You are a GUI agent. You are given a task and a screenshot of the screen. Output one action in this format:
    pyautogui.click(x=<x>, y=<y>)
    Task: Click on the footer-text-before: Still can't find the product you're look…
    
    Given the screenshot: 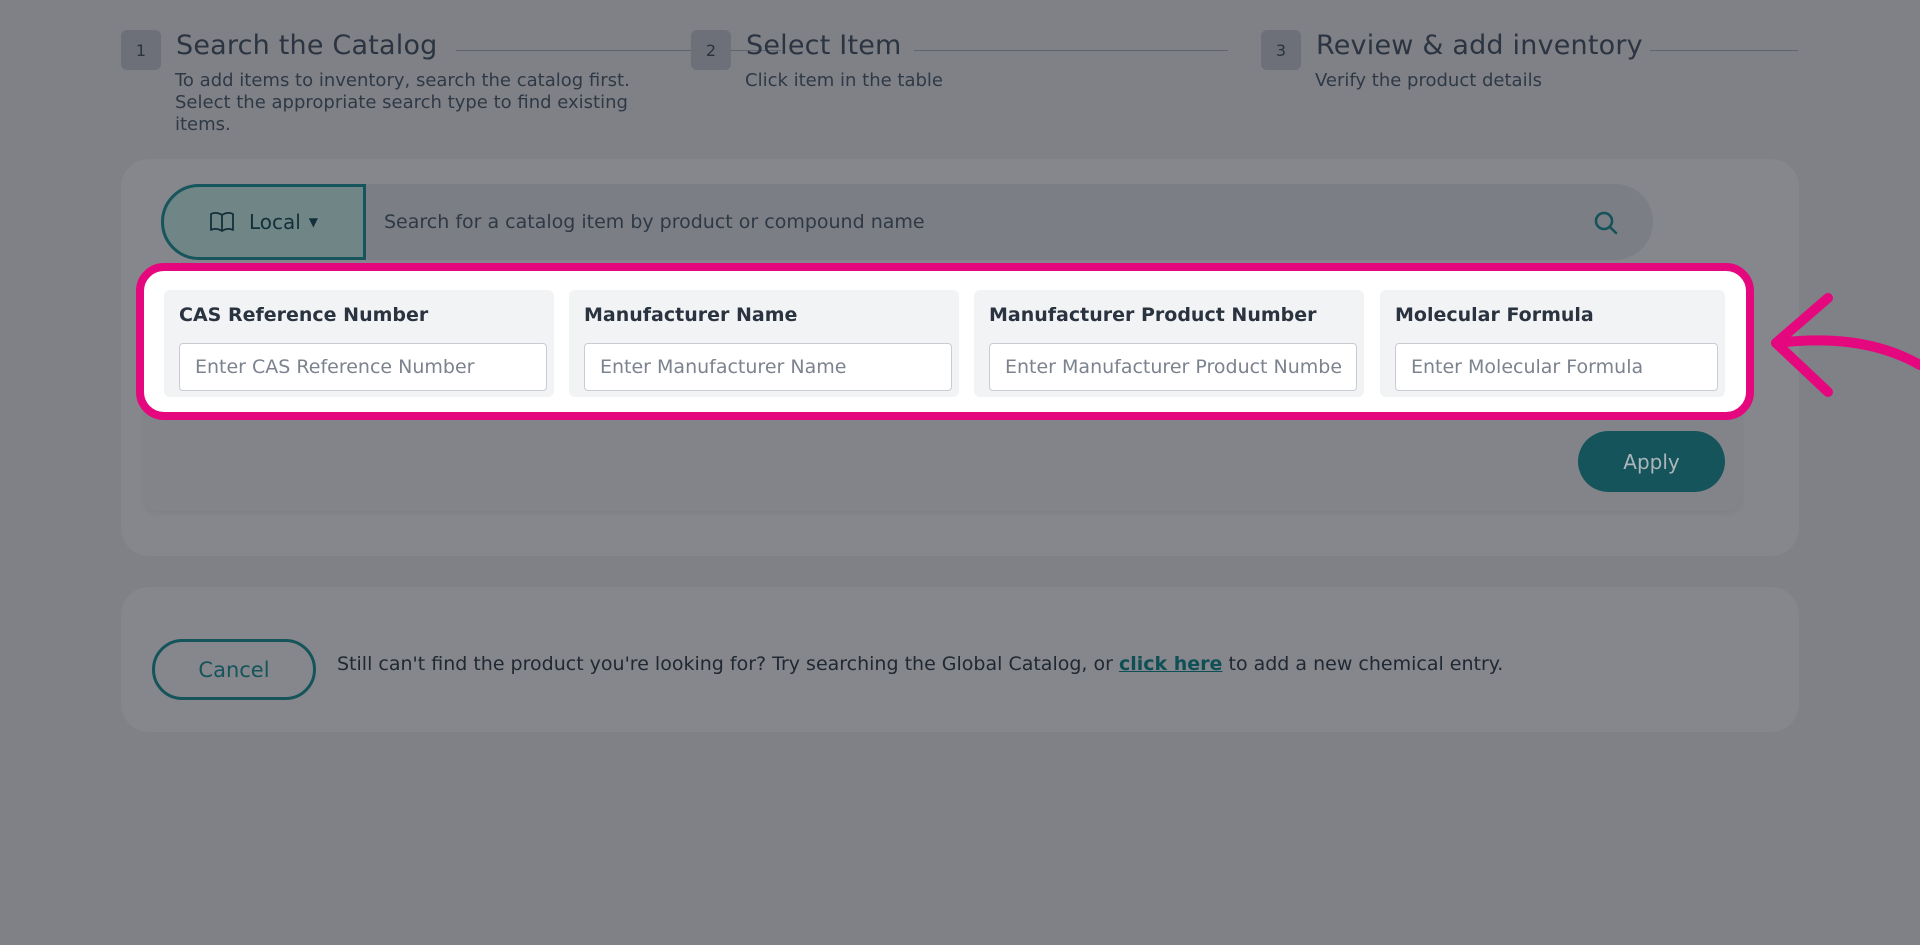 What is the action you would take?
    pyautogui.click(x=728, y=664)
    